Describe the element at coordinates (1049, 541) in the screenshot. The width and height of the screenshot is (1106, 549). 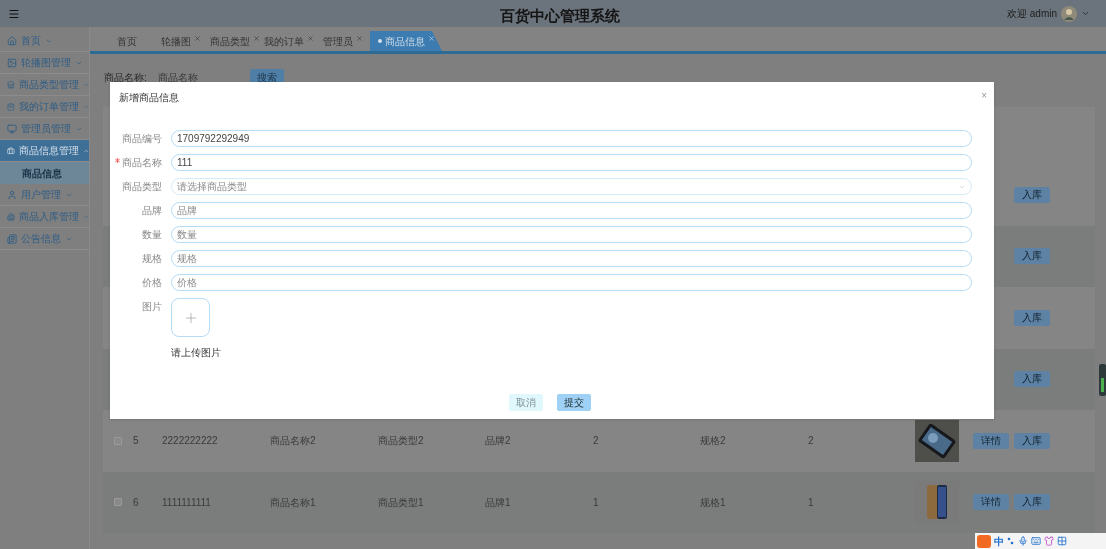
I see `shirt-icon` at that location.